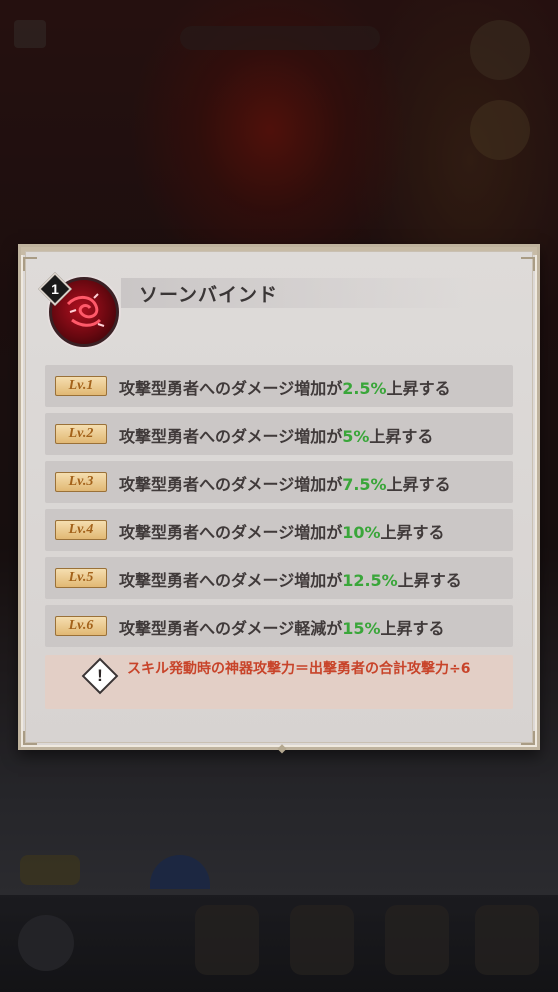 Image resolution: width=558 pixels, height=992 pixels. Describe the element at coordinates (282, 748) in the screenshot. I see `bottom-ornament-icon: ◆` at that location.